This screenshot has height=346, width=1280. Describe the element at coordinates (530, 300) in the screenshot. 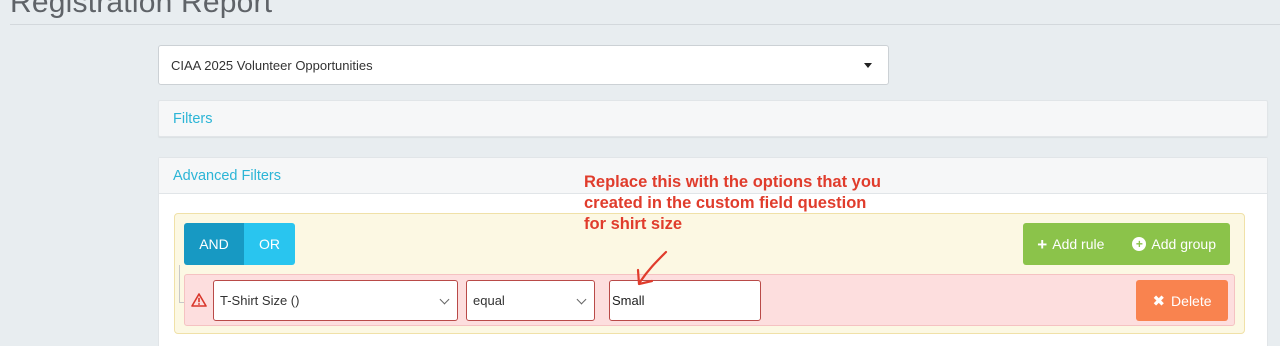

I see `rule-operator-select: equal` at that location.